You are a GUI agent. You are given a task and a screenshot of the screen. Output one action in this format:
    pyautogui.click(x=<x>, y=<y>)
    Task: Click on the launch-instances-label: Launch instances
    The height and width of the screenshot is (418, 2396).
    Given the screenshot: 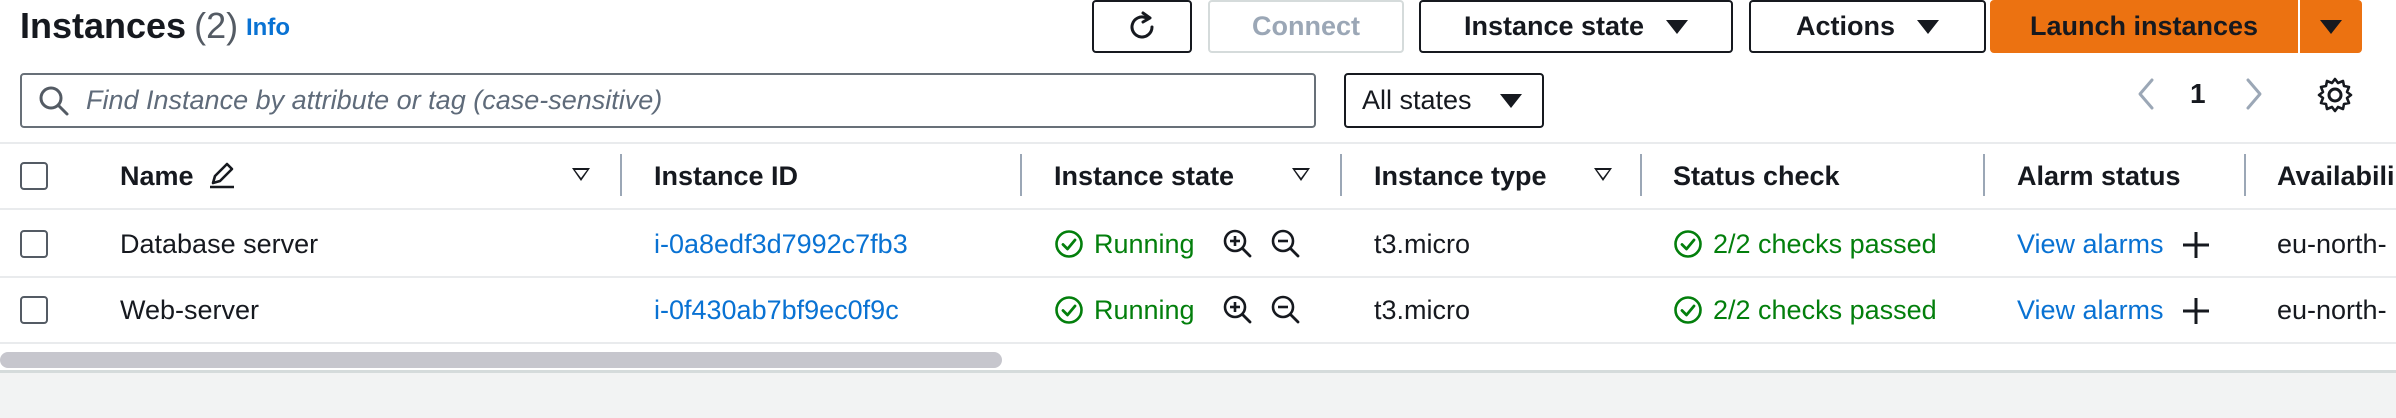 What is the action you would take?
    pyautogui.click(x=2144, y=26)
    